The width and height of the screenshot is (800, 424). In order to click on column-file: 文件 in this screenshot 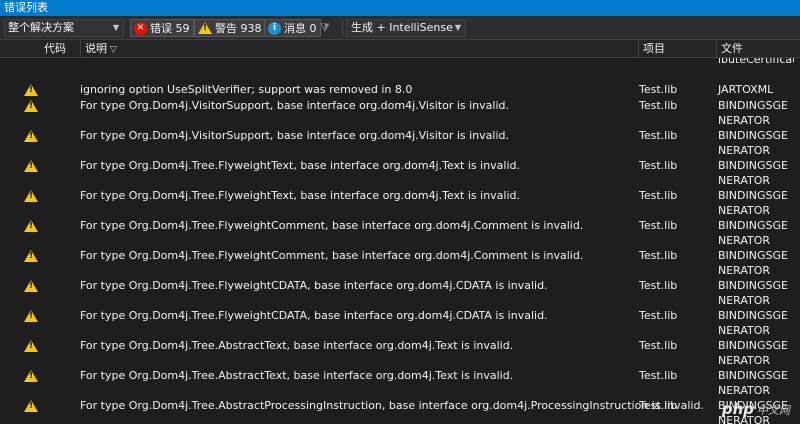, I will do `click(758, 49)`.